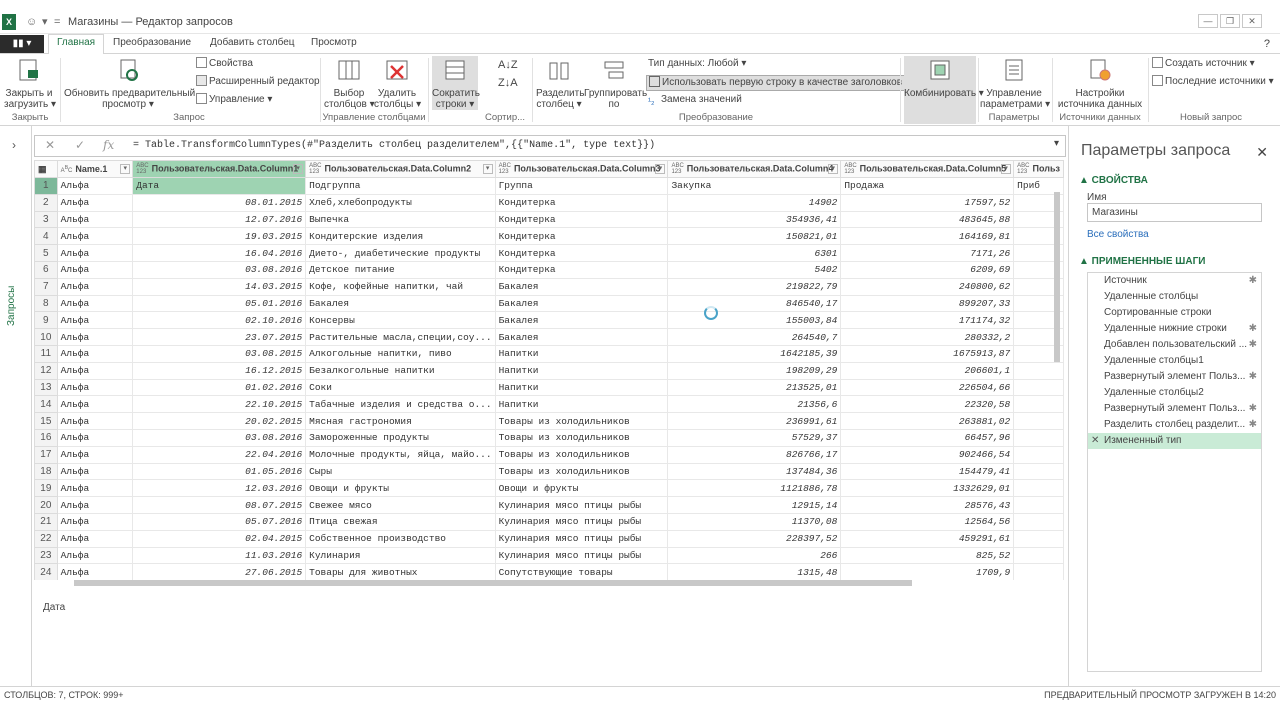  Describe the element at coordinates (400, 186) in the screenshot. I see `table-cell: Подгруппа` at that location.